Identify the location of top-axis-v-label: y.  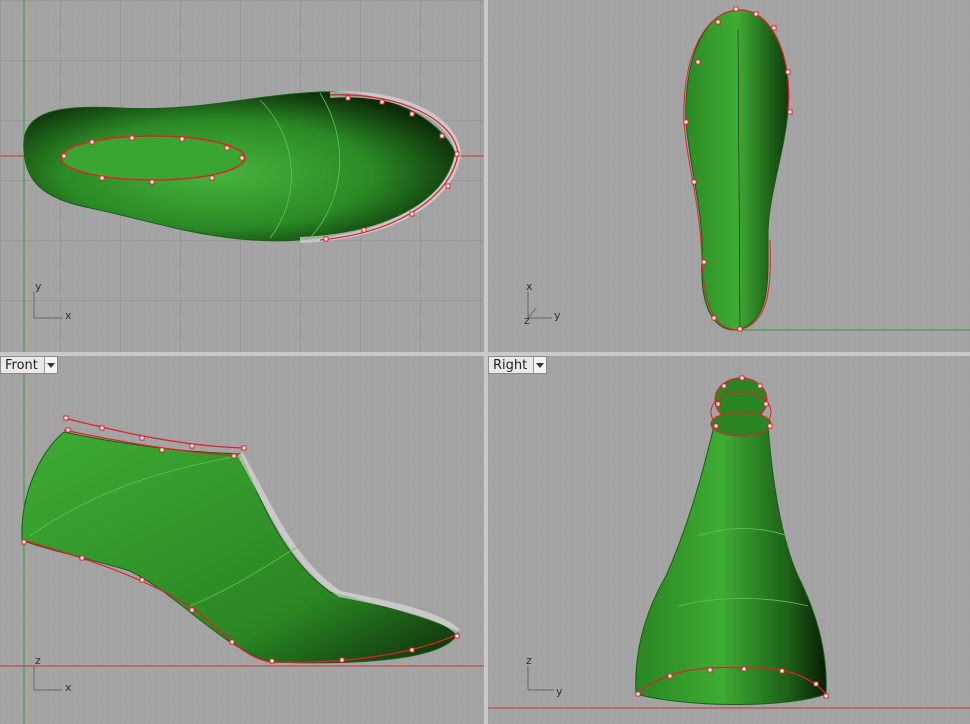
(38, 286).